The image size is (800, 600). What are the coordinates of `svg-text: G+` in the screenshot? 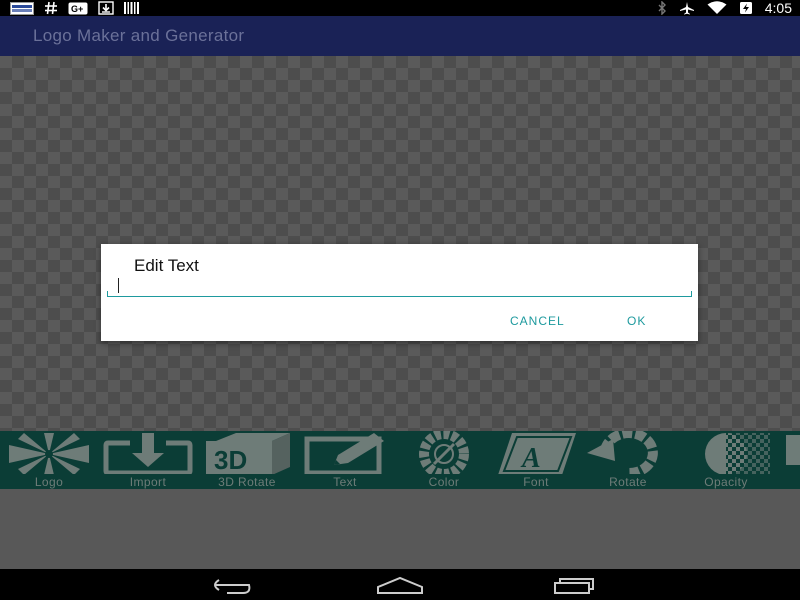 It's located at (77, 9).